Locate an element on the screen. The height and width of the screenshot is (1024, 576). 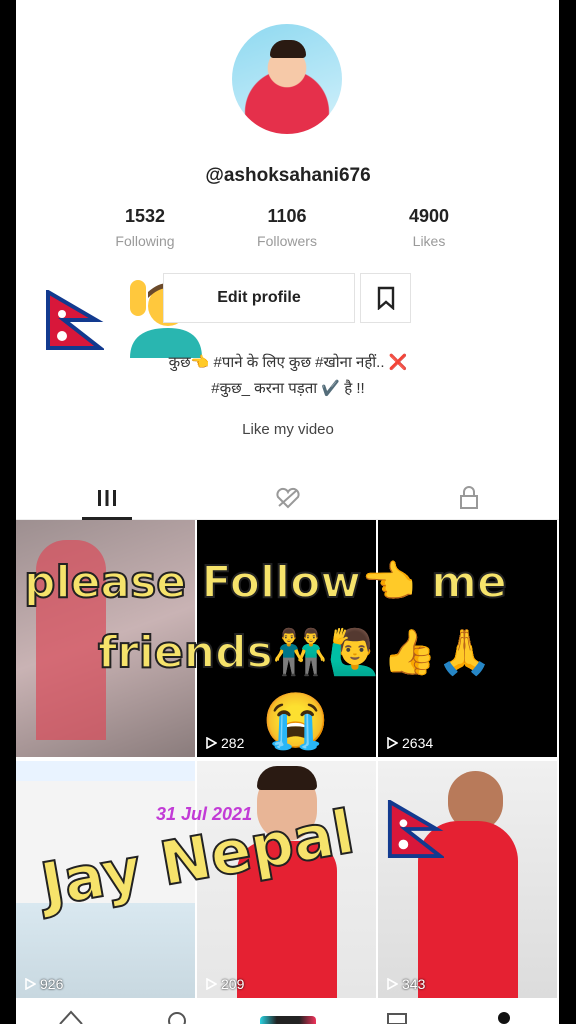
liked-icon is located at coordinates (287, 498).